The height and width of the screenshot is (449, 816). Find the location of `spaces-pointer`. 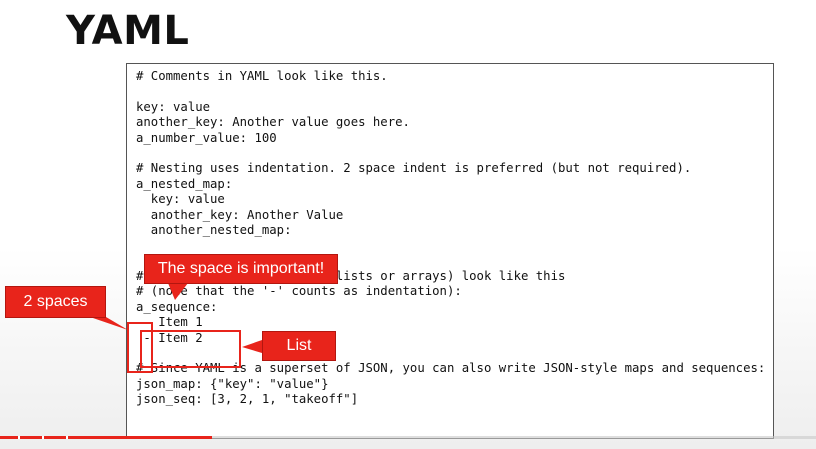

spaces-pointer is located at coordinates (109, 323).